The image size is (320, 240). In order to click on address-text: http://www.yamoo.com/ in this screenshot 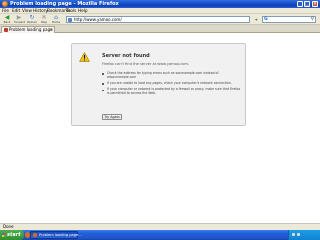, I will do `click(98, 19)`.